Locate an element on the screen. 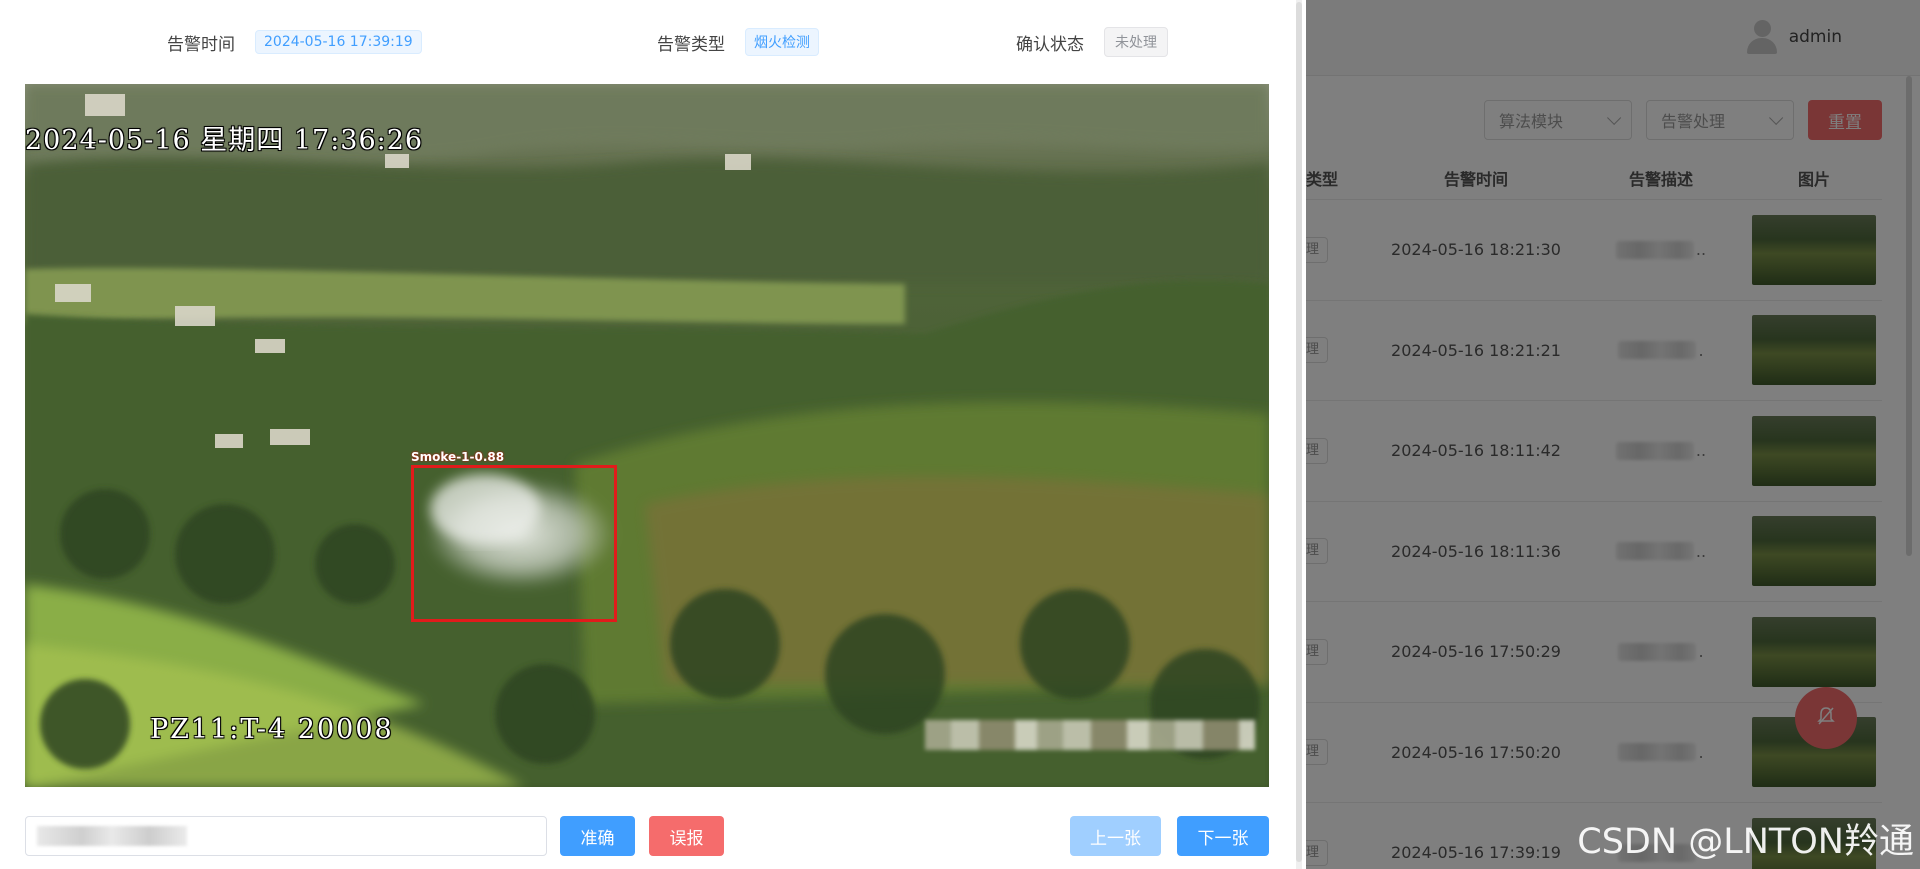  drawer-action-bar: 准确 误报 上一张 下一张 is located at coordinates (647, 836).